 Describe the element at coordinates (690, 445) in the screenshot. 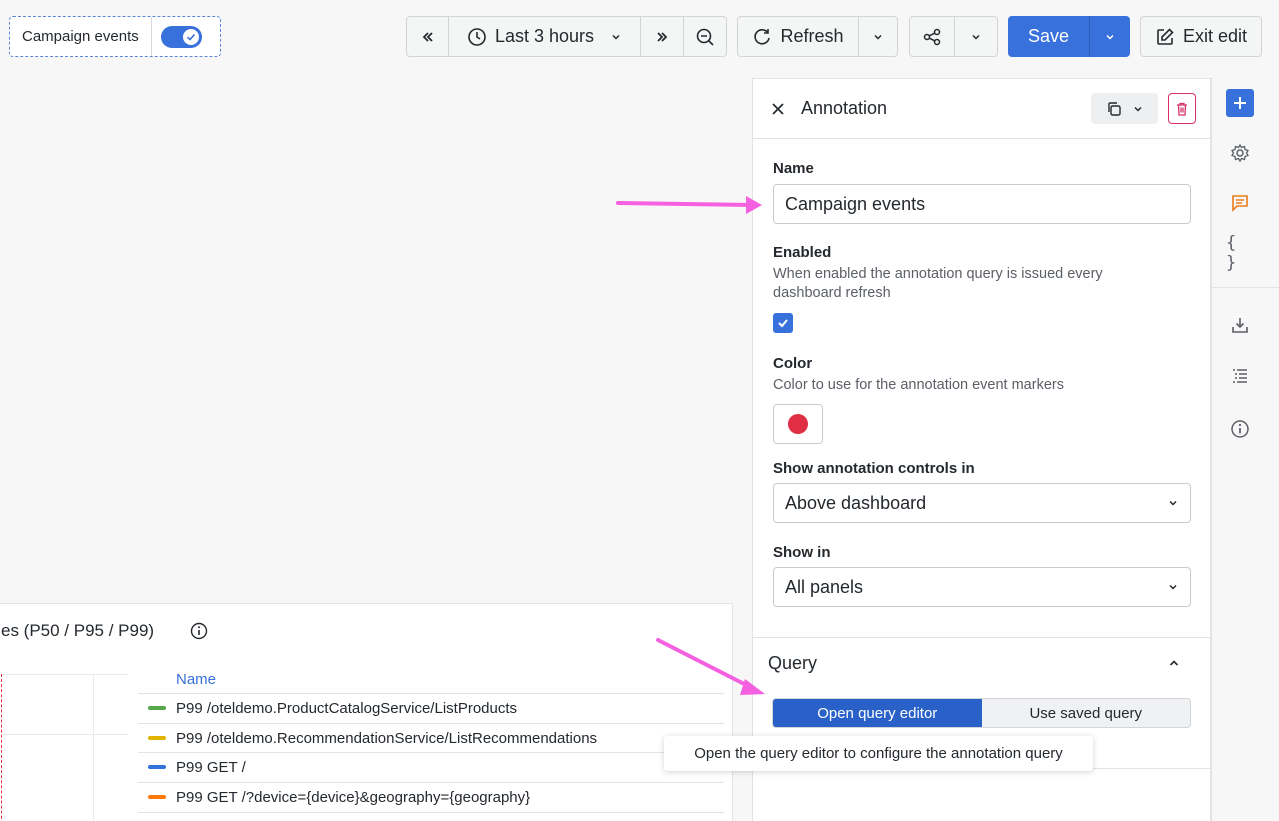

I see `annotation-arrows` at that location.